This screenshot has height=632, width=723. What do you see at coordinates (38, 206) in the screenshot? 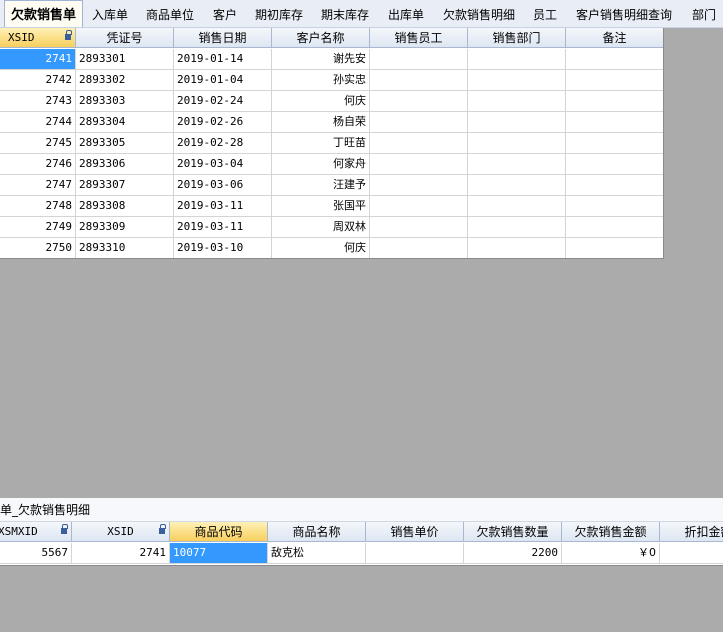
I see `cell-xsid: 2748` at bounding box center [38, 206].